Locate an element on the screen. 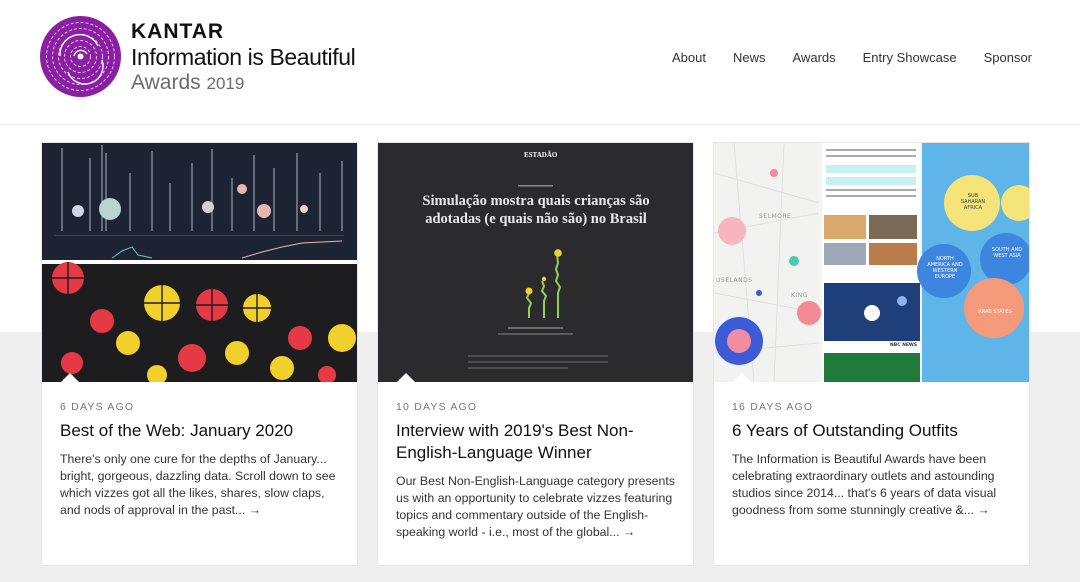 Image resolution: width=1080 pixels, height=582 pixels. viz-collage-image is located at coordinates (199, 262).